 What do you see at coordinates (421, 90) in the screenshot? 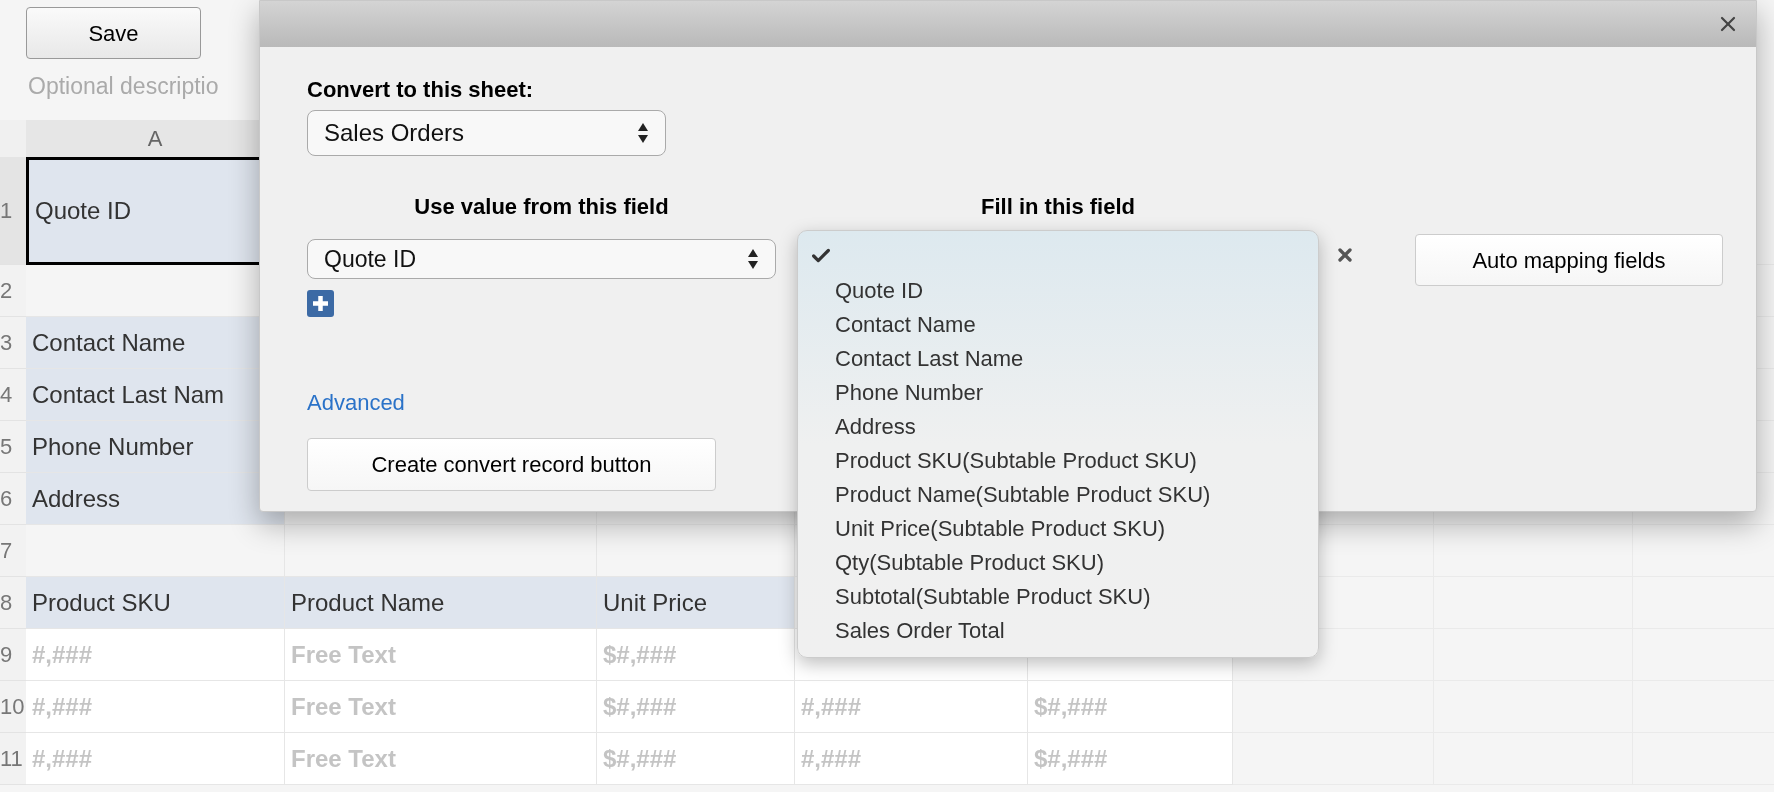
I see `sheet-label: Convert to this sheet:` at bounding box center [421, 90].